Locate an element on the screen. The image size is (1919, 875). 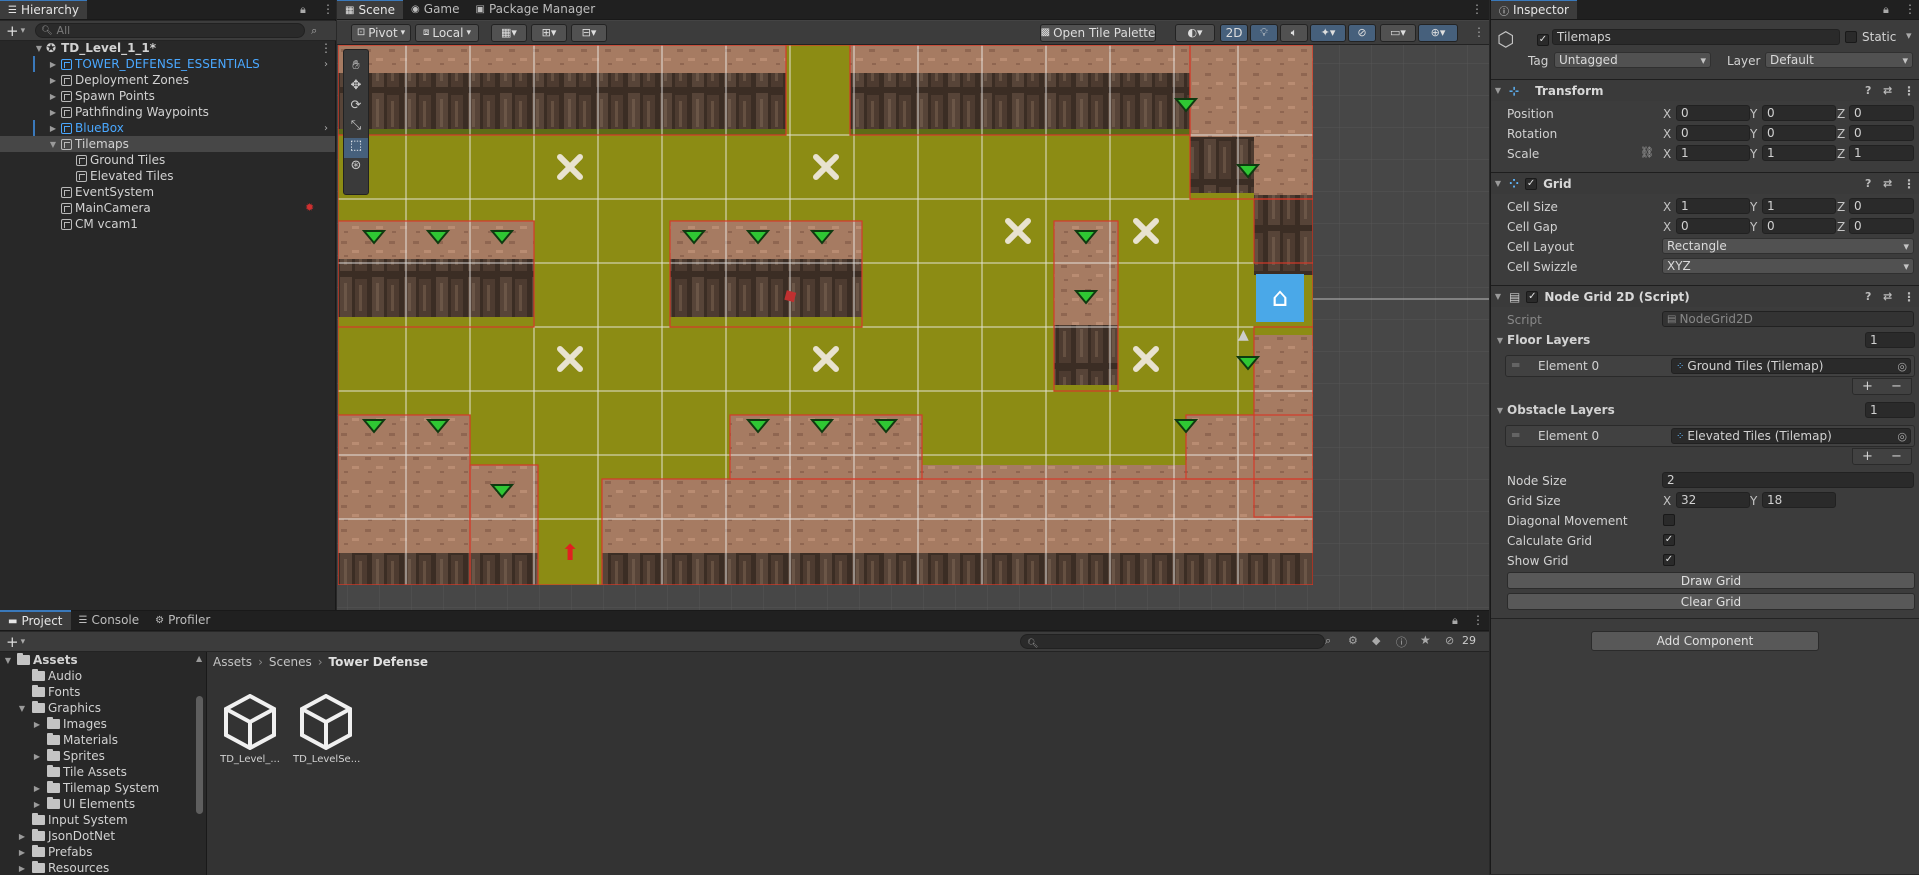
tree-item: ▶ Images is located at coordinates (102, 724).